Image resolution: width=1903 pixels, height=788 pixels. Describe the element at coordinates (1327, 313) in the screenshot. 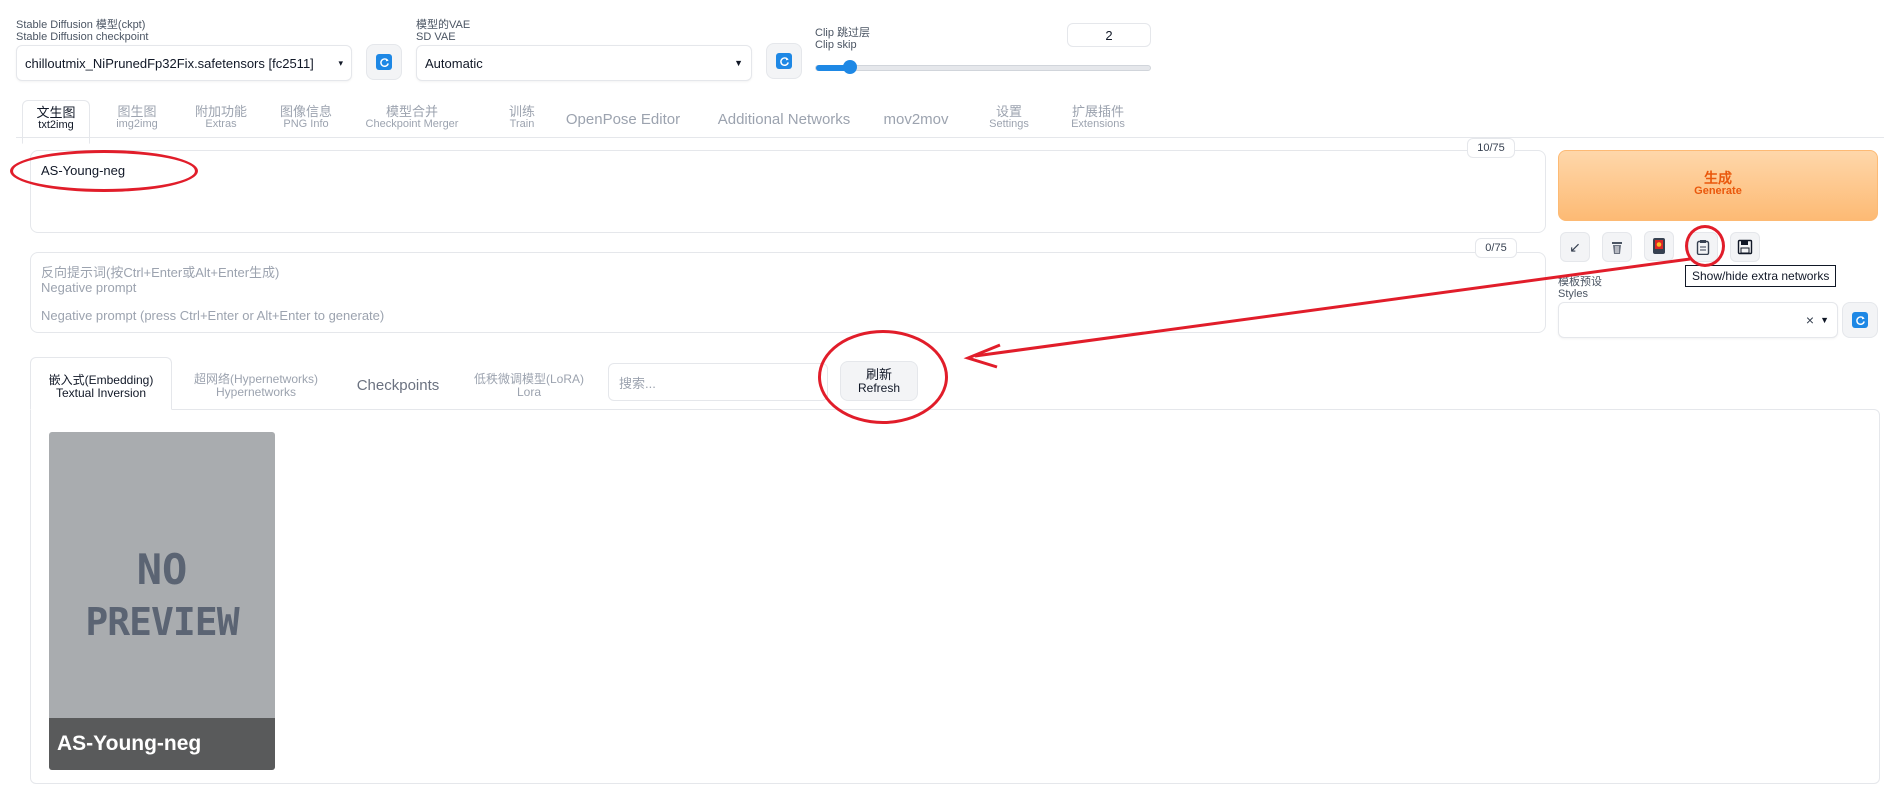

I see `annotation-arrow` at that location.